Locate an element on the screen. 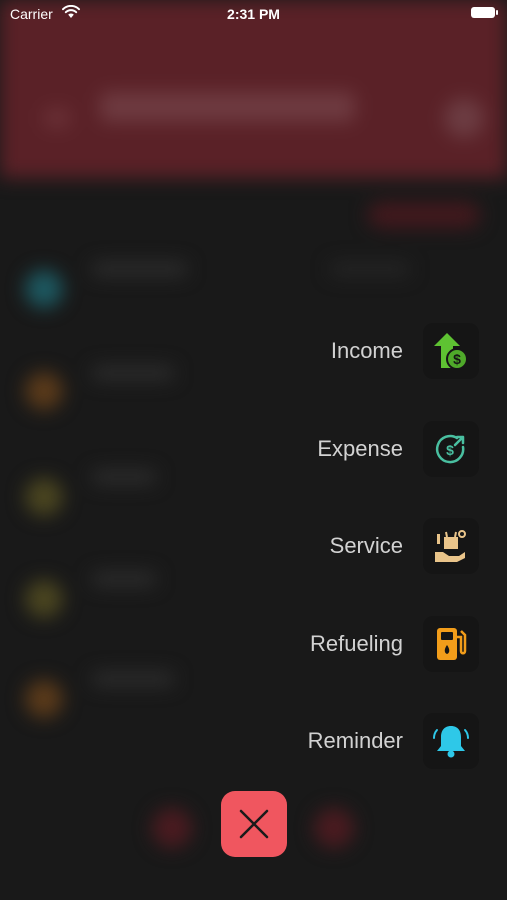 The image size is (507, 900). battery-icon is located at coordinates (484, 12).